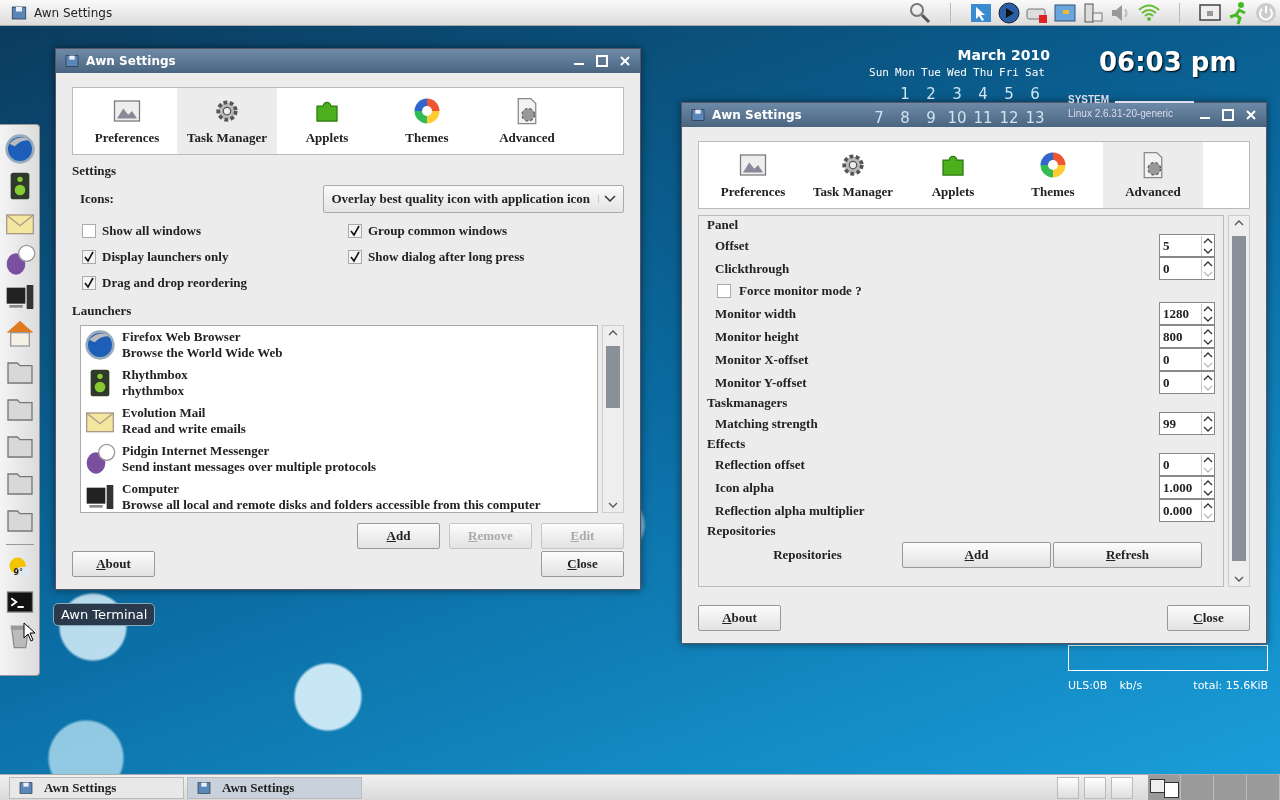  I want to click on spin-field: 0.000, so click(1187, 510).